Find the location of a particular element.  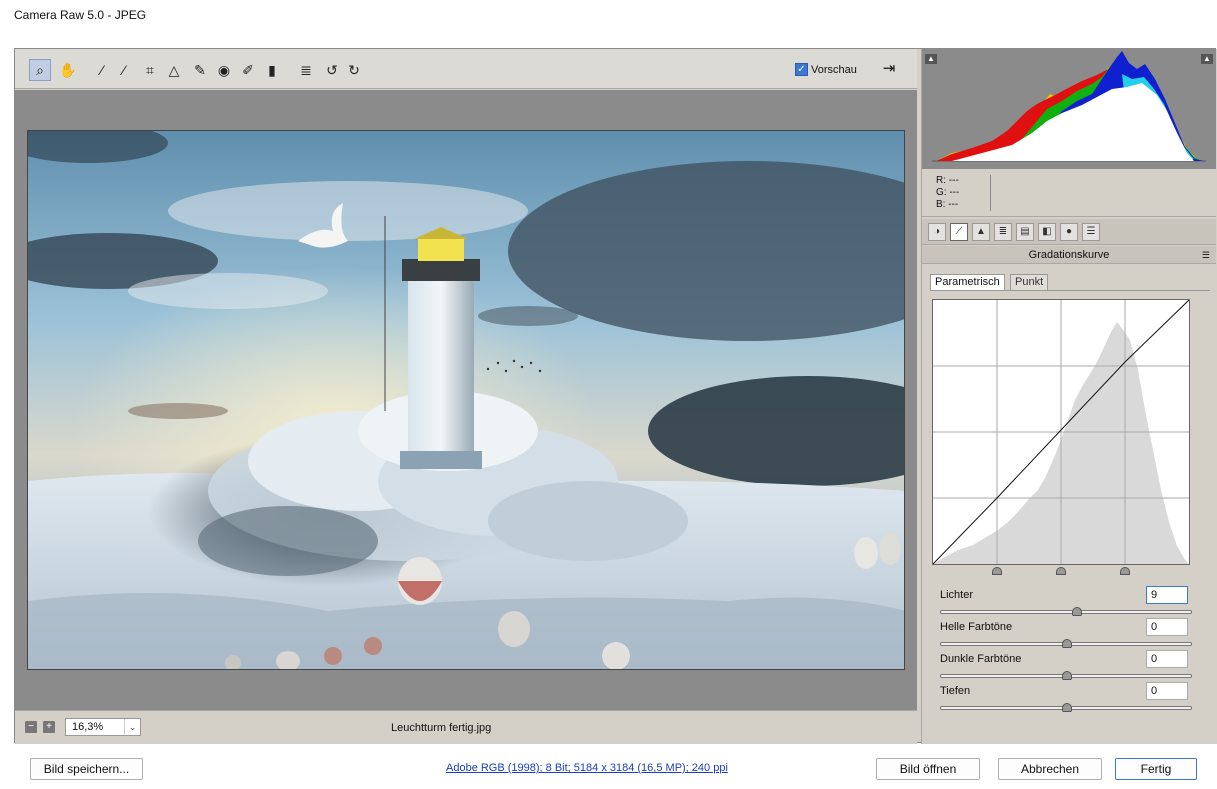

slider-label: Lichter is located at coordinates (957, 595).